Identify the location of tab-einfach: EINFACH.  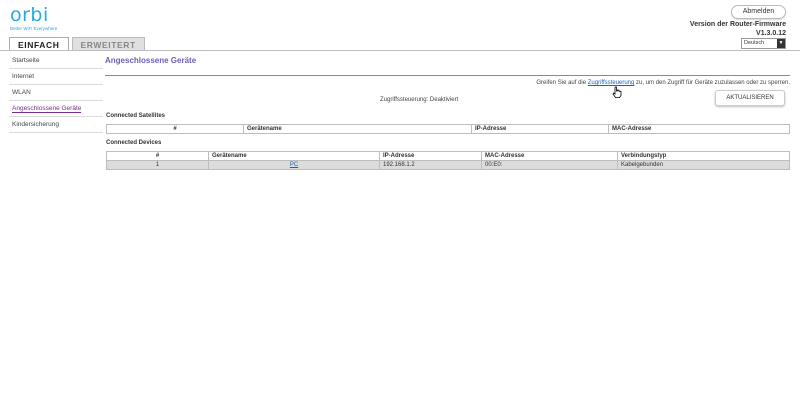
(39, 44).